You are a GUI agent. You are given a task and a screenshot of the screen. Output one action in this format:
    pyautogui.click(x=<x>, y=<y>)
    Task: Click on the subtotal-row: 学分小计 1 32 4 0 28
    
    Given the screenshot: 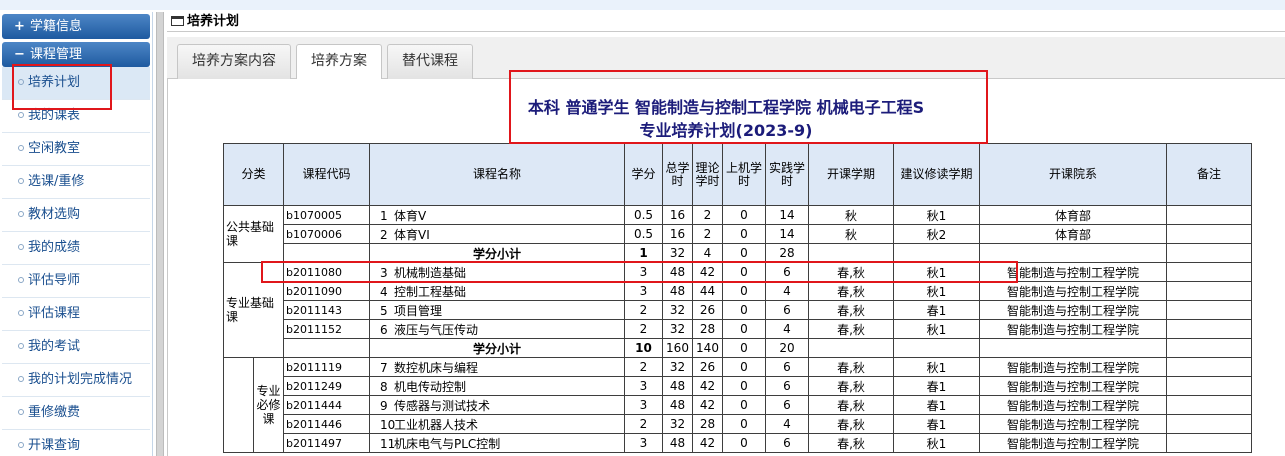 What is the action you would take?
    pyautogui.click(x=738, y=253)
    